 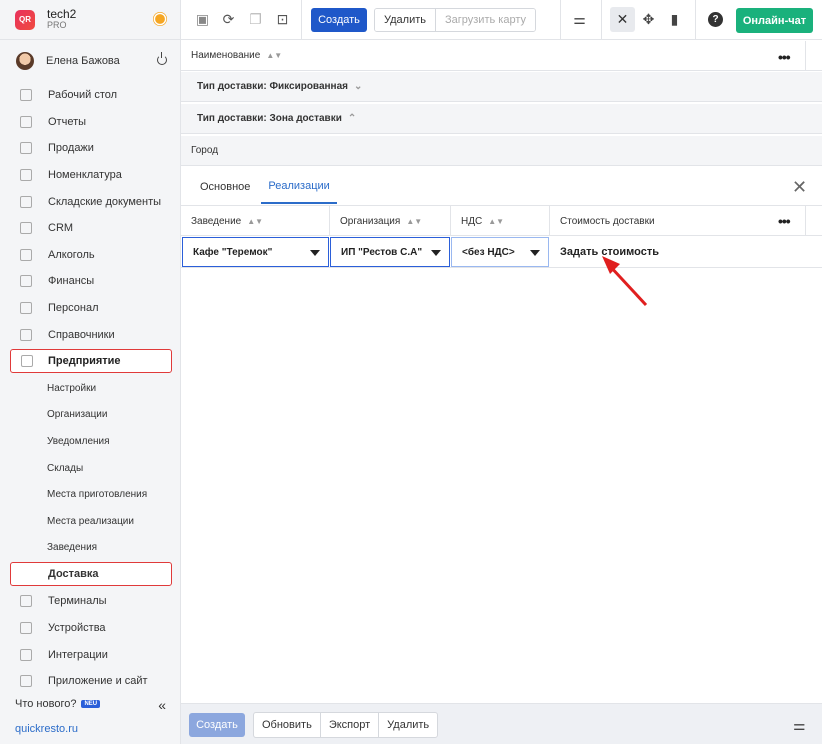 I want to click on basket-icon, so click(x=26, y=148).